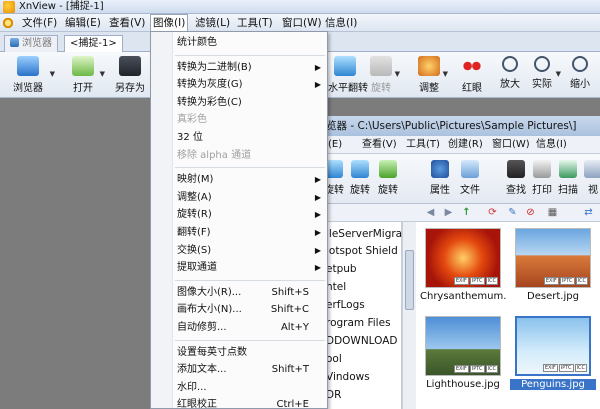  What do you see at coordinates (239, 137) in the screenshot?
I see `menu-item: 32 位` at bounding box center [239, 137].